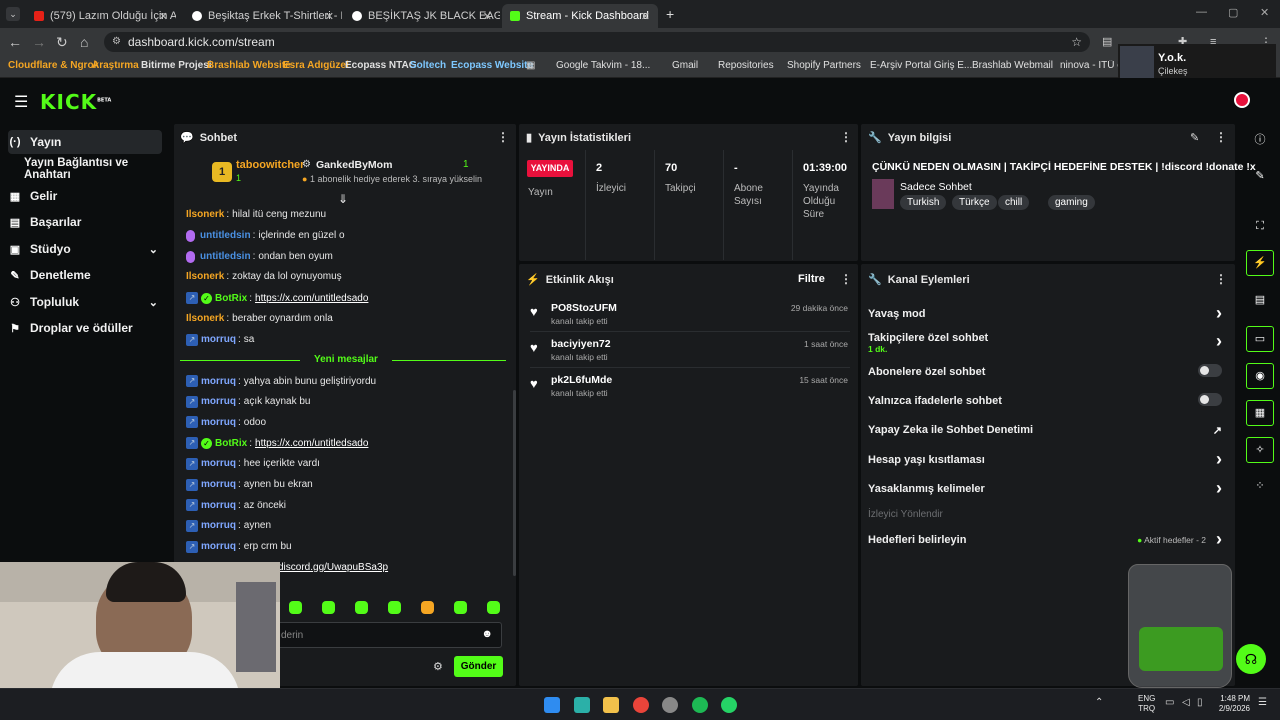  Describe the element at coordinates (824, 65) in the screenshot. I see `bookmark: Shopify Partners` at that location.